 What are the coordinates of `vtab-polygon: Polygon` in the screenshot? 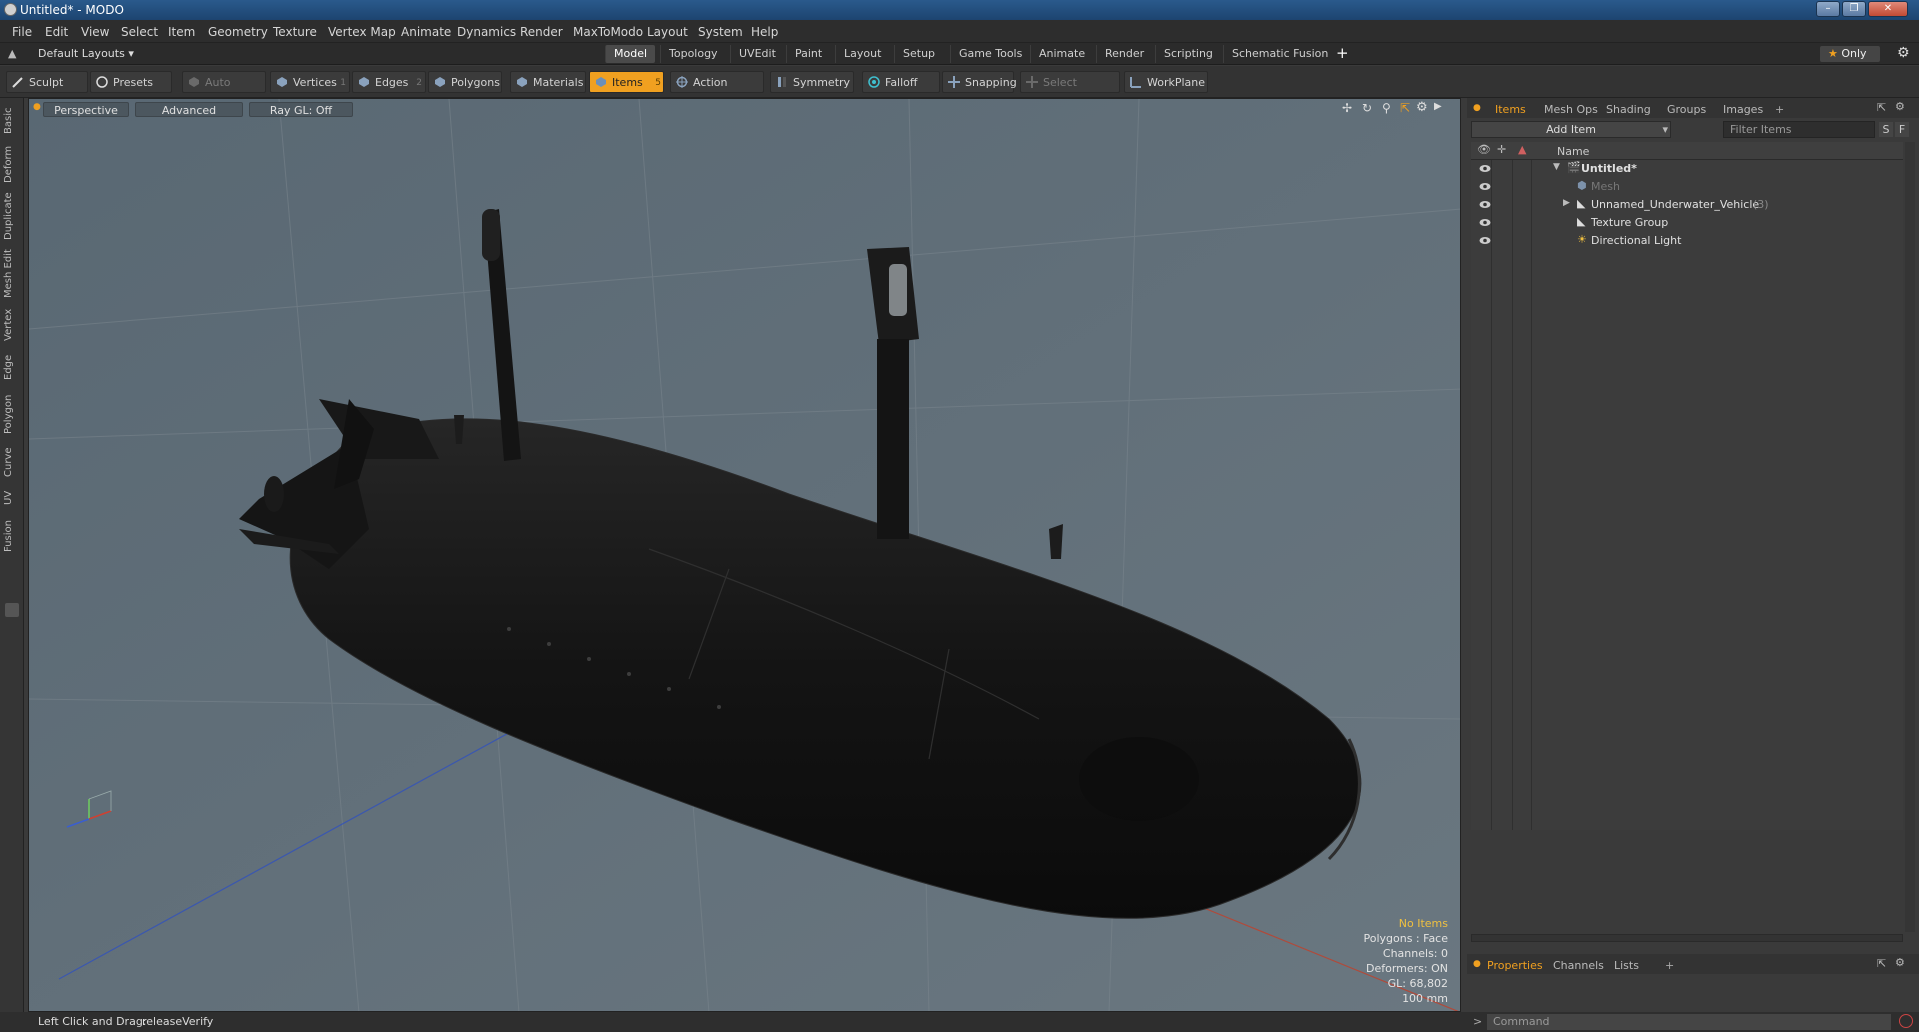 It's located at (12, 414).